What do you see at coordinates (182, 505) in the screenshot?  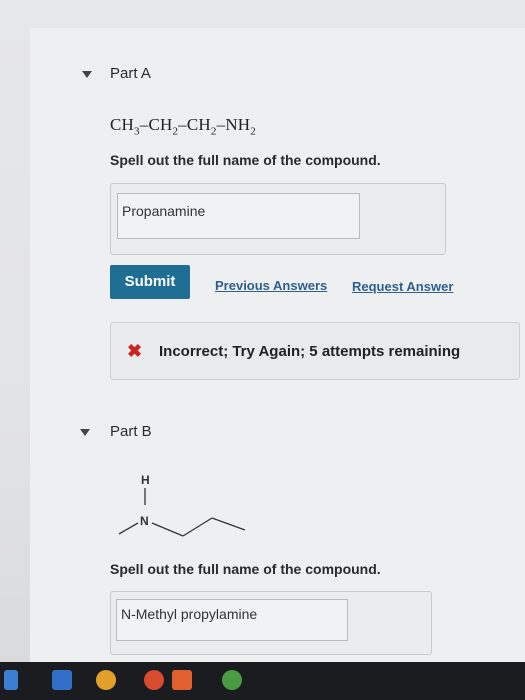 I see `molecule-structure: H N` at bounding box center [182, 505].